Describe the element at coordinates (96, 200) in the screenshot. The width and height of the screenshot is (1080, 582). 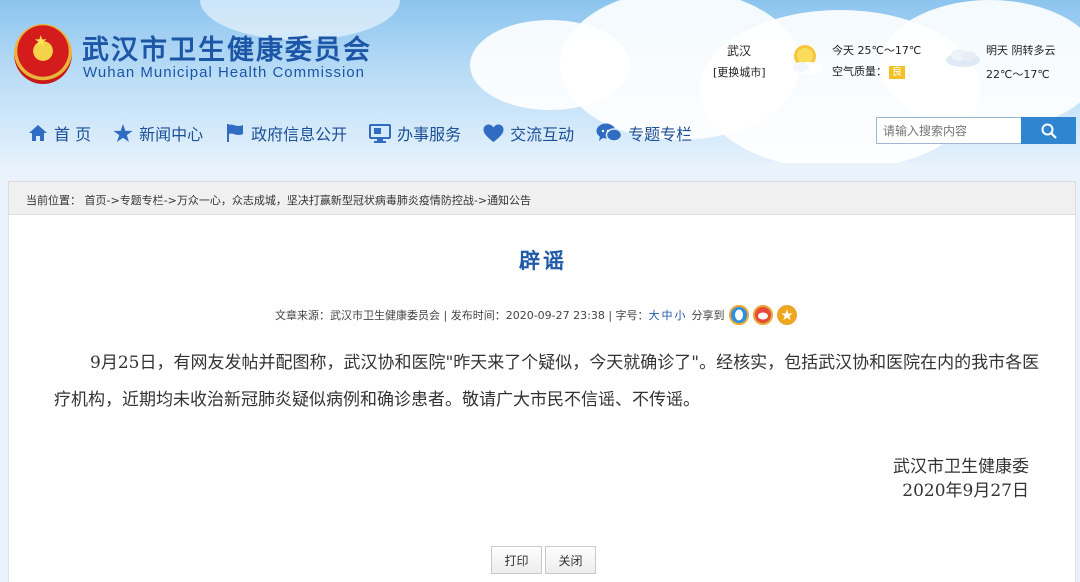
I see `breadcrumb-item-home: 首页` at that location.